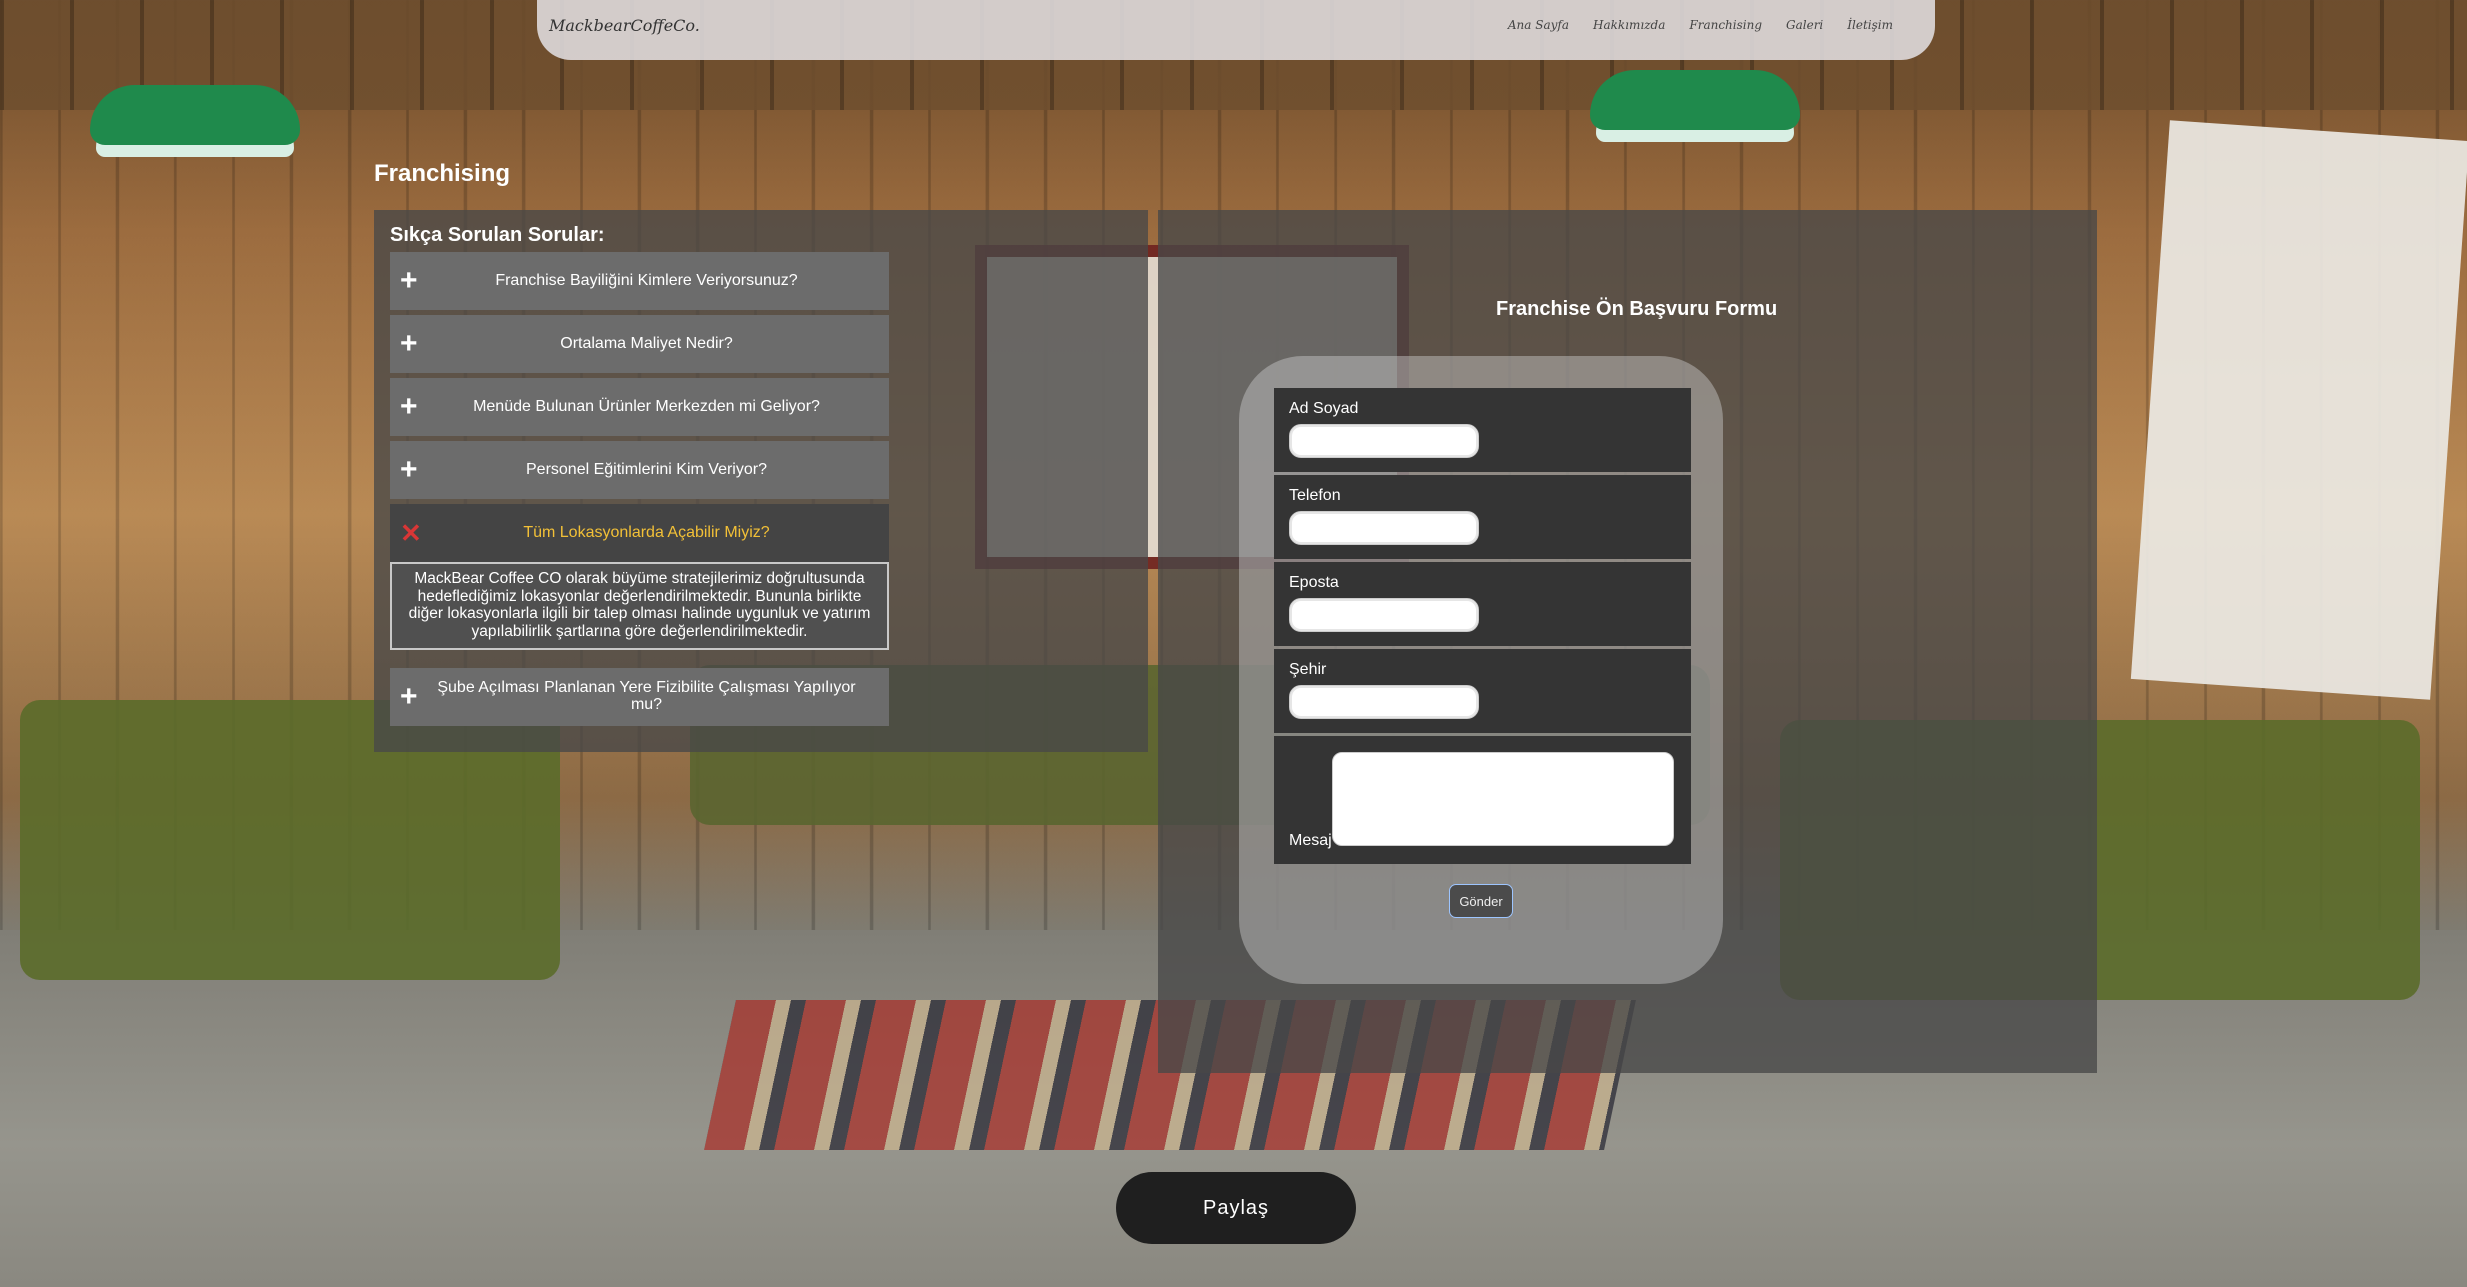  Describe the element at coordinates (1315, 495) in the screenshot. I see `phone-label: Telefon` at that location.